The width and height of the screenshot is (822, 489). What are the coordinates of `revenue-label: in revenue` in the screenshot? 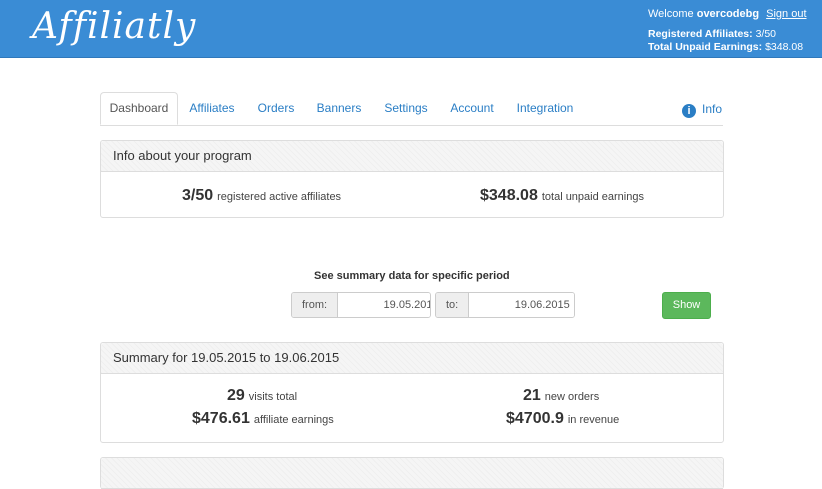 It's located at (593, 420).